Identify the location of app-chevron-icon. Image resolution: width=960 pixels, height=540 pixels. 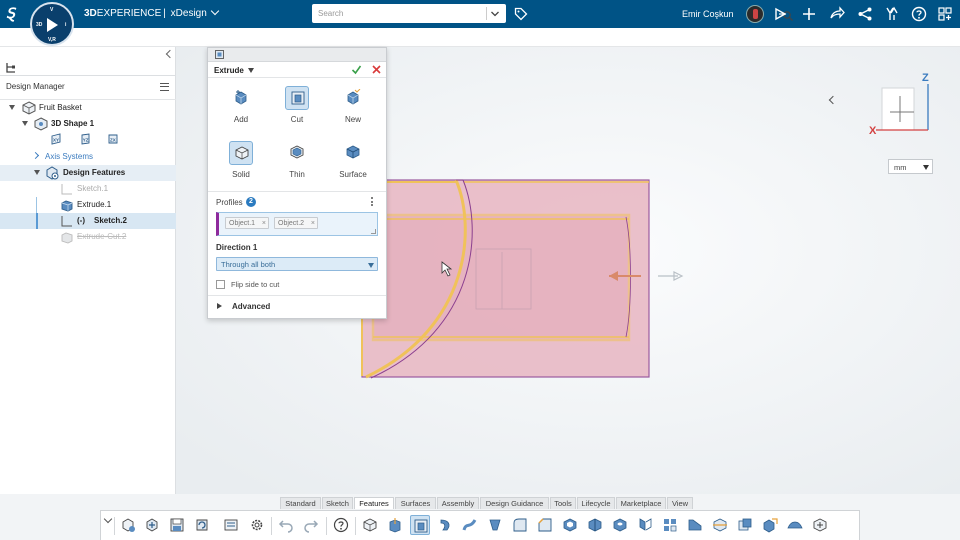
(215, 11).